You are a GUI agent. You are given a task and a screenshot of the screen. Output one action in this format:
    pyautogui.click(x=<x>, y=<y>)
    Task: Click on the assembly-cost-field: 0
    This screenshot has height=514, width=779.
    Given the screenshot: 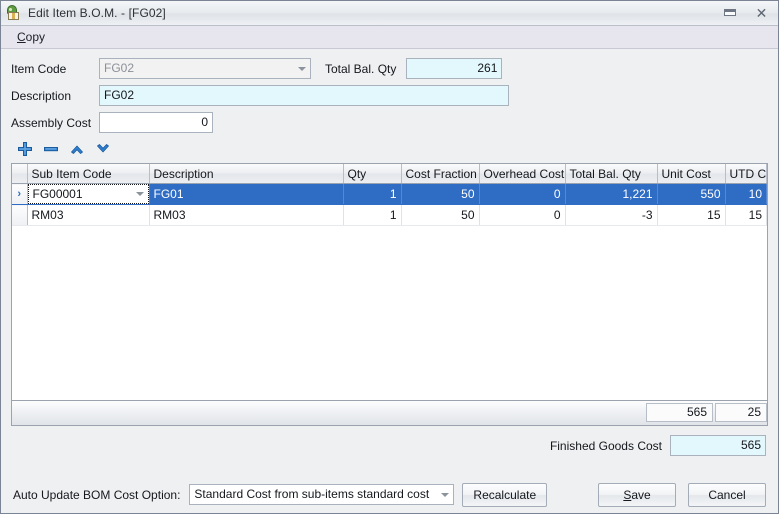 What is the action you would take?
    pyautogui.click(x=156, y=122)
    